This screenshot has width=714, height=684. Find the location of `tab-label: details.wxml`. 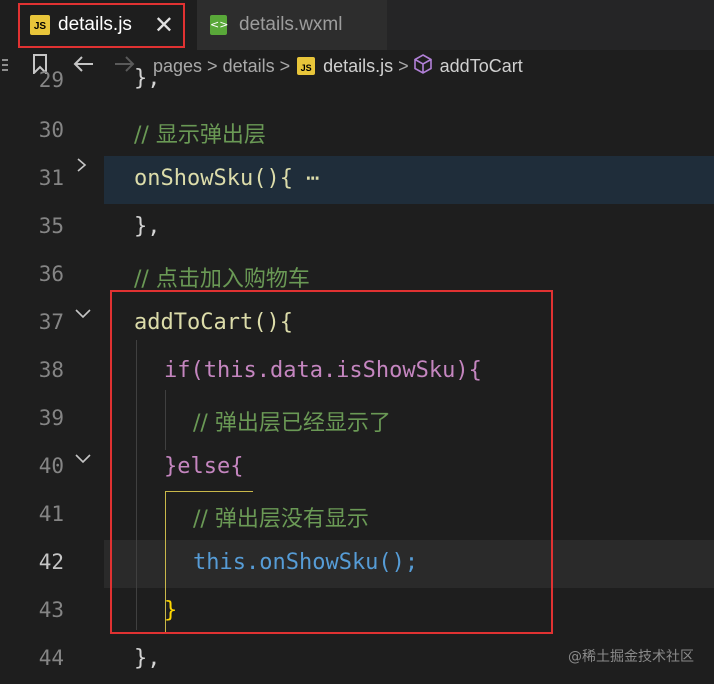

tab-label: details.wxml is located at coordinates (291, 24).